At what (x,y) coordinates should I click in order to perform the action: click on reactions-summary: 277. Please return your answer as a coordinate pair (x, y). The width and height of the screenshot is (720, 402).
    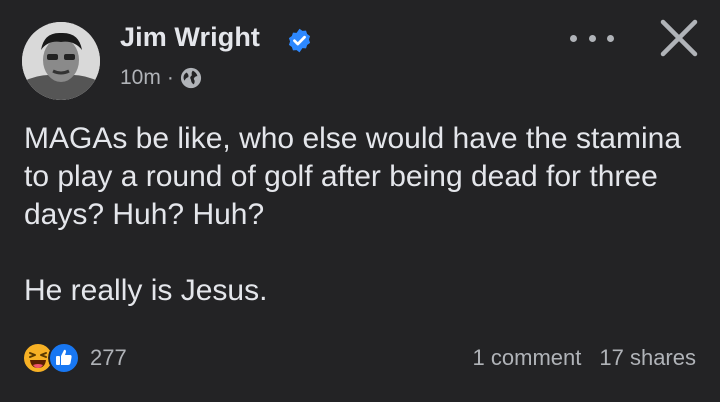
    Looking at the image, I should click on (74, 358).